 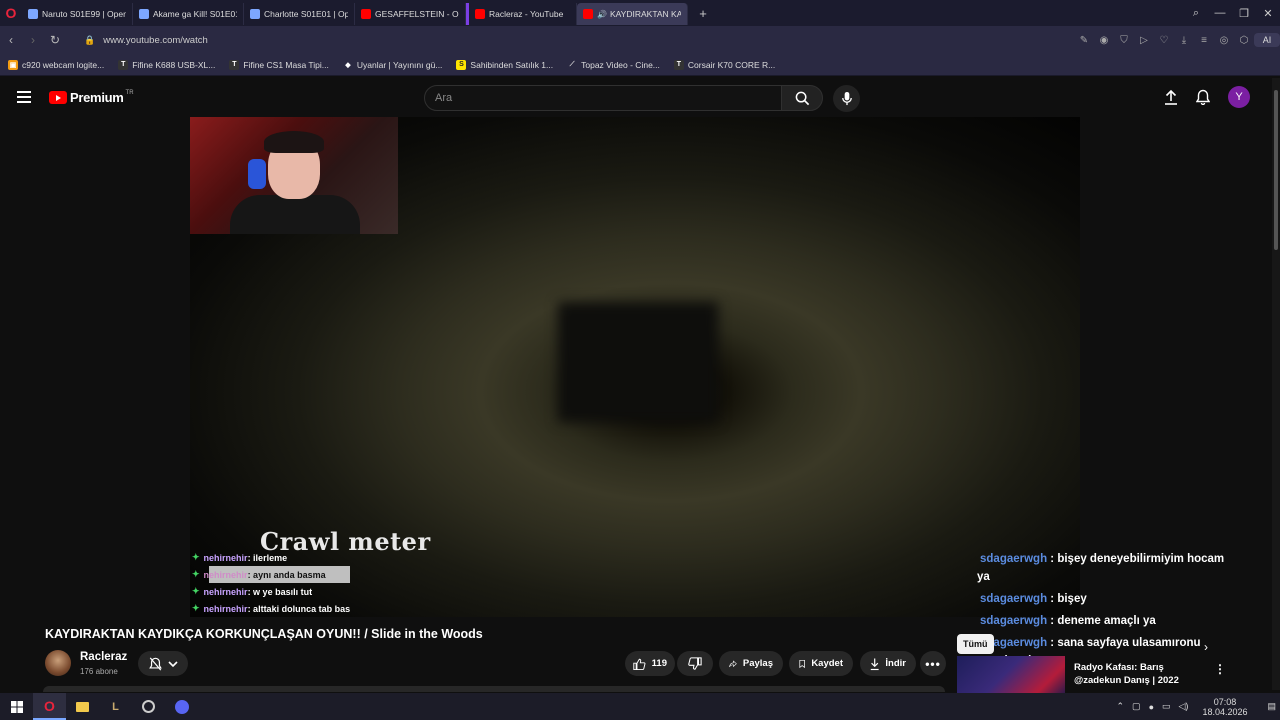 What do you see at coordinates (148, 706) in the screenshot?
I see `steam-icon` at bounding box center [148, 706].